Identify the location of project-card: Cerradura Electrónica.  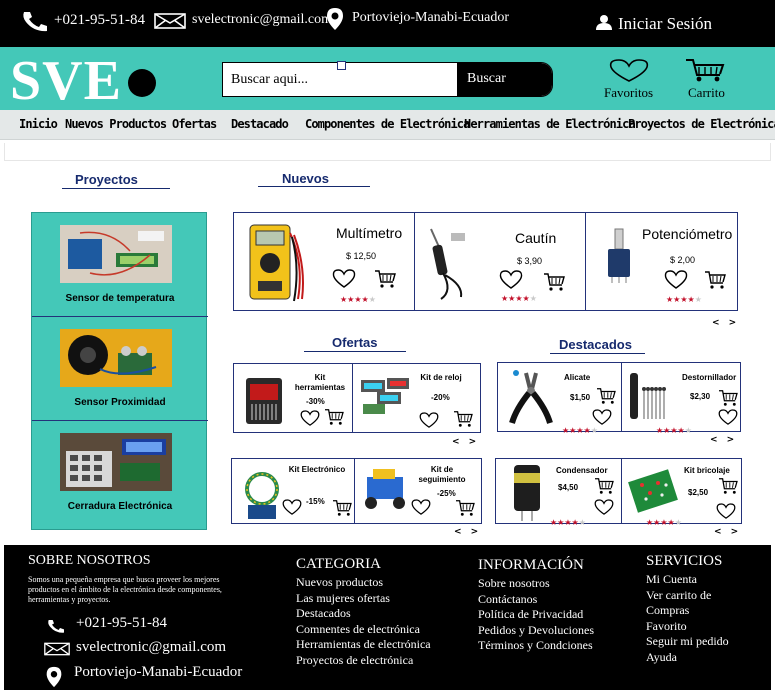
(120, 473).